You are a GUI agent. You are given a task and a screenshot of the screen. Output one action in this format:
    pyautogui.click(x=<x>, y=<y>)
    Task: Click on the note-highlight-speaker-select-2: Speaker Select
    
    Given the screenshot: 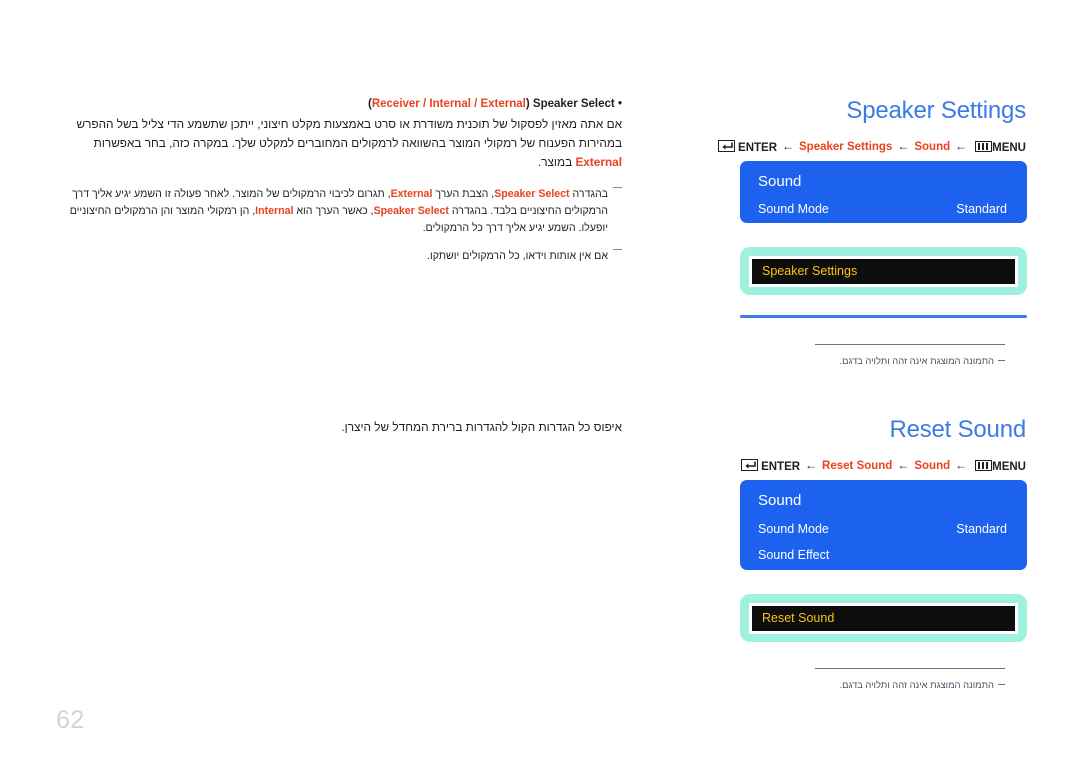 What is the action you would take?
    pyautogui.click(x=411, y=211)
    